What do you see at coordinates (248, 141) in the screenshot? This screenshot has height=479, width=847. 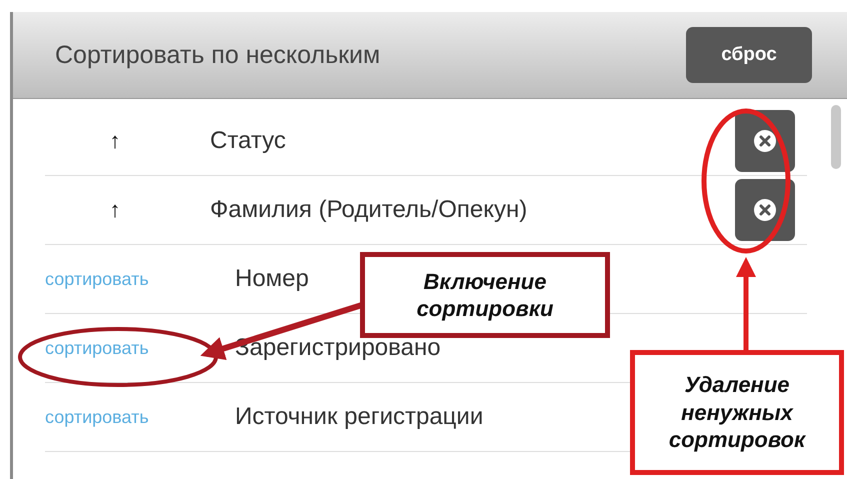 I see `sort-field-label: Статус` at bounding box center [248, 141].